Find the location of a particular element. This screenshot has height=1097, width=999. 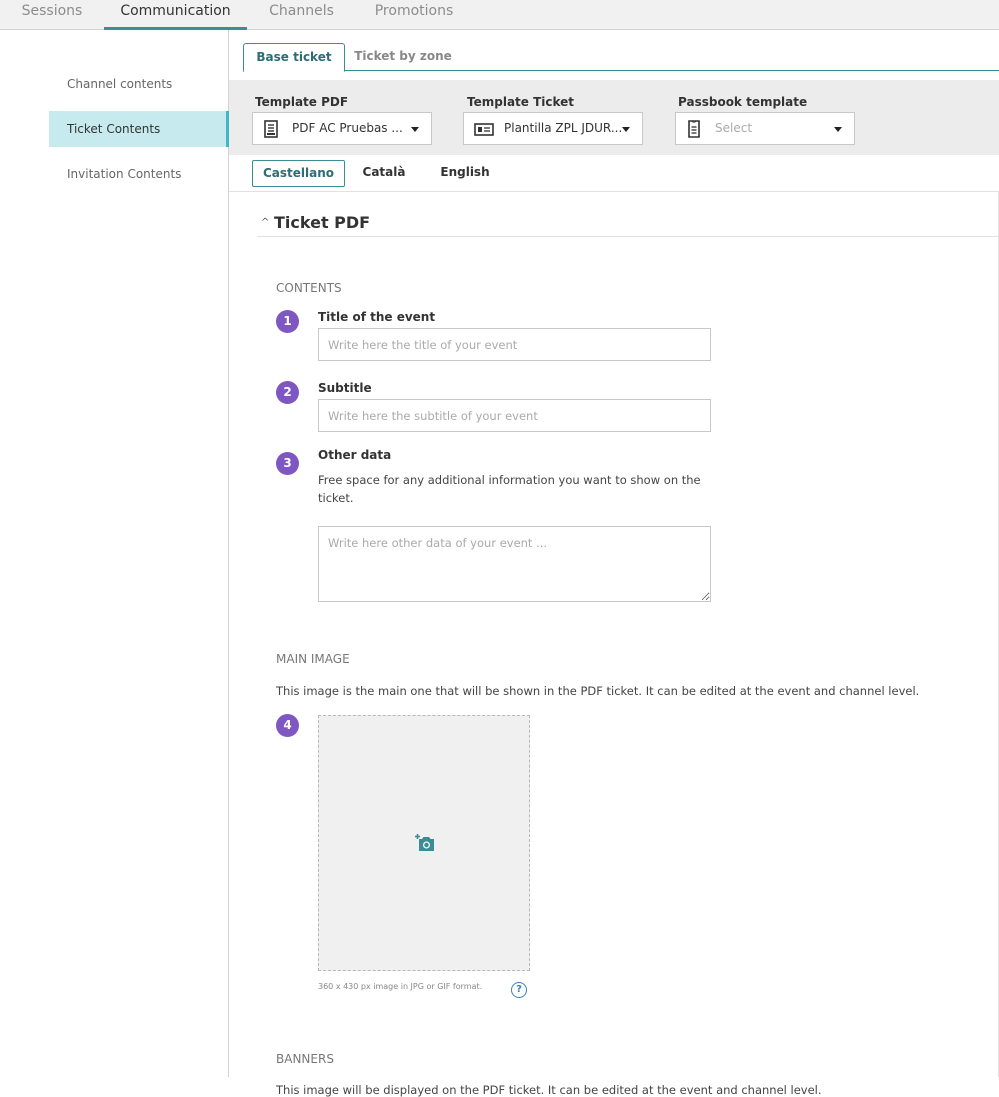

document-icon is located at coordinates (271, 129).